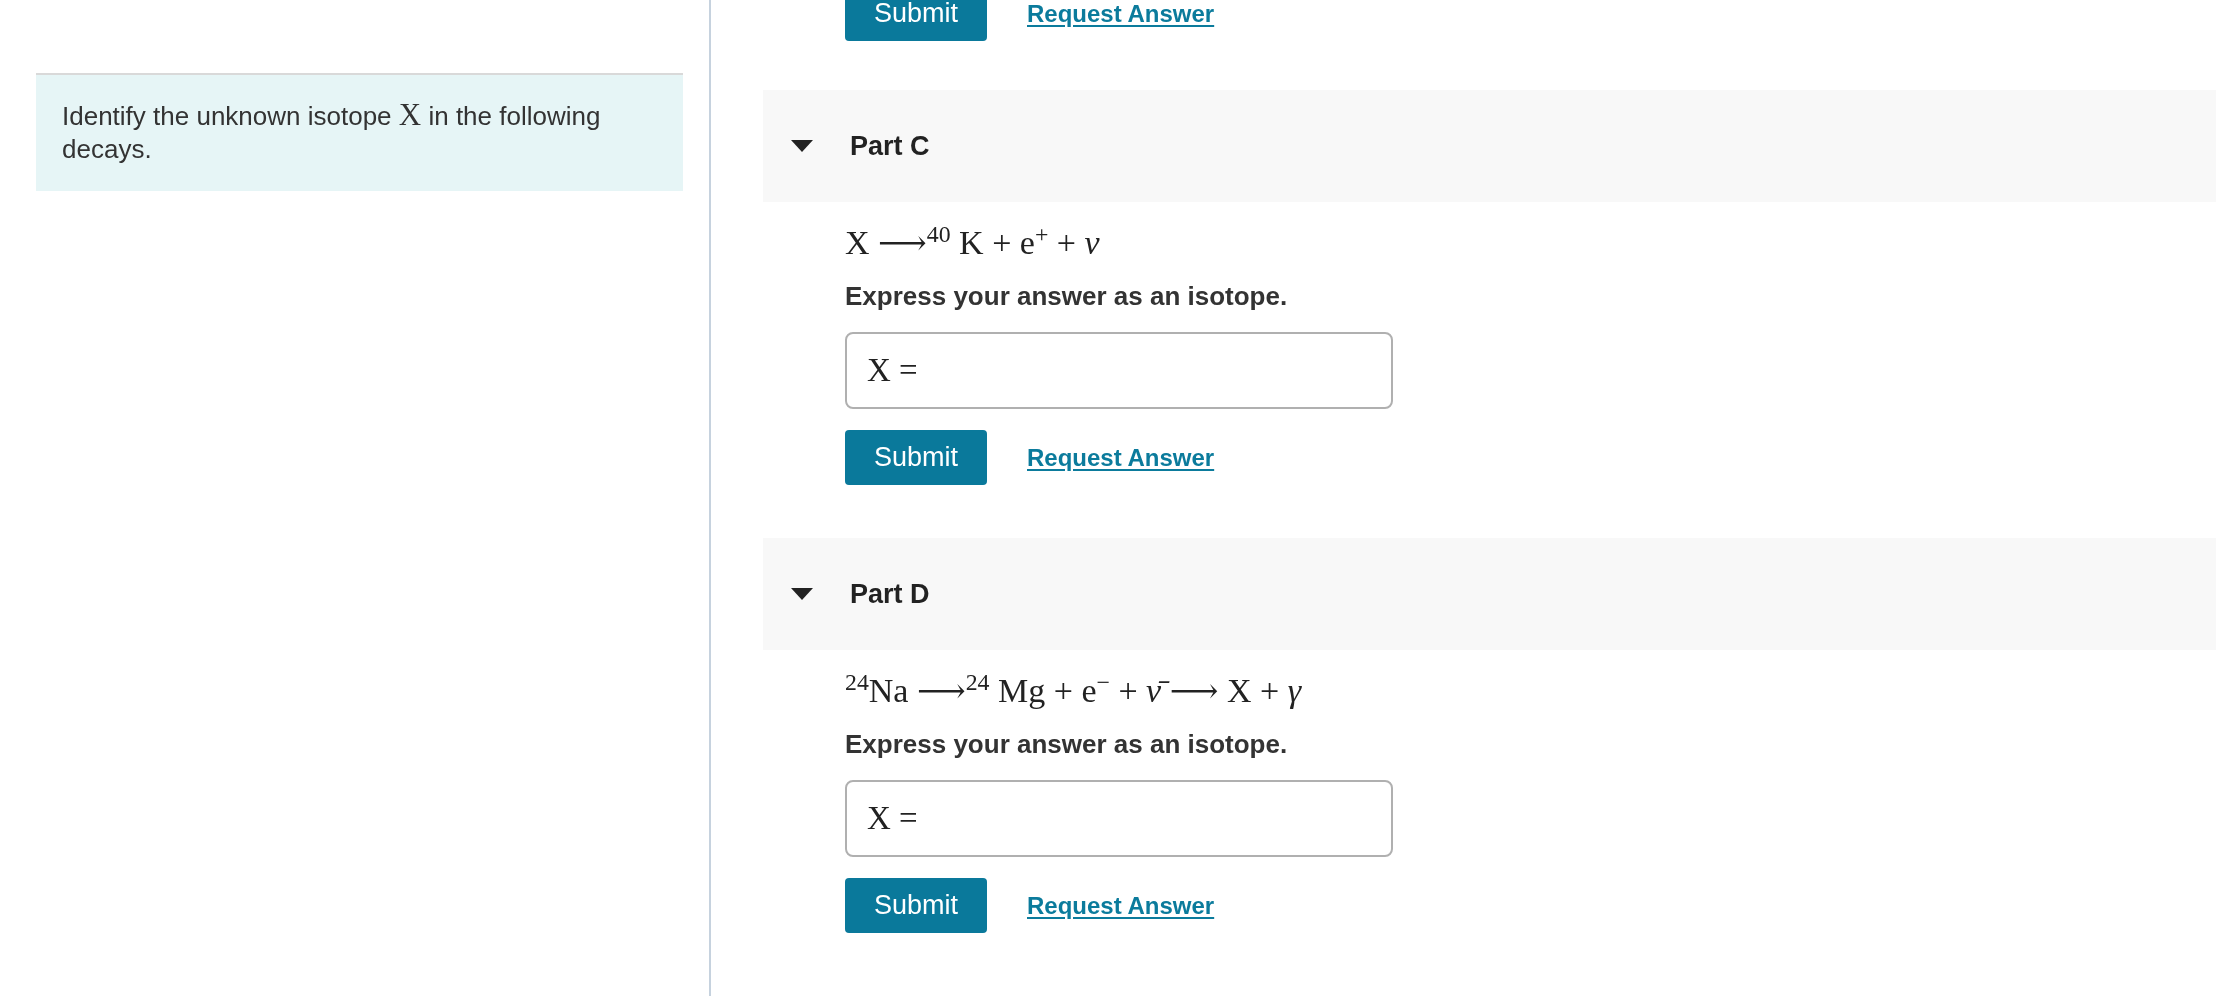 Image resolution: width=2216 pixels, height=996 pixels. What do you see at coordinates (972, 242) in the screenshot?
I see `decay-equation: X ⟶$^{40}$ K + e$^{+}$ + ν` at bounding box center [972, 242].